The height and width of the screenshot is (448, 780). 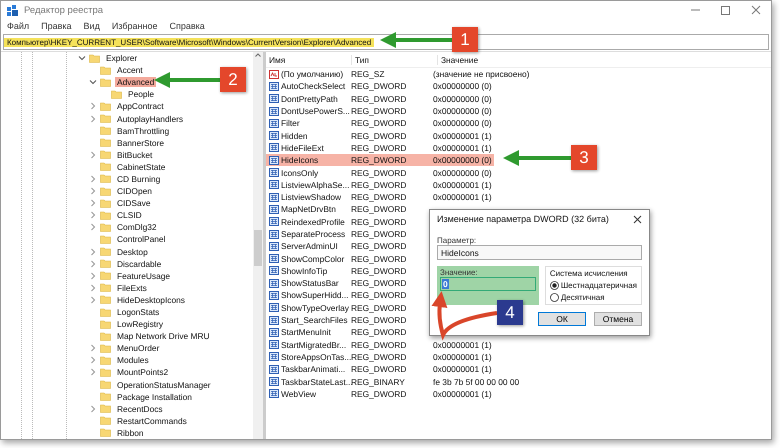 I want to click on tree-item: CLSID, so click(x=129, y=215).